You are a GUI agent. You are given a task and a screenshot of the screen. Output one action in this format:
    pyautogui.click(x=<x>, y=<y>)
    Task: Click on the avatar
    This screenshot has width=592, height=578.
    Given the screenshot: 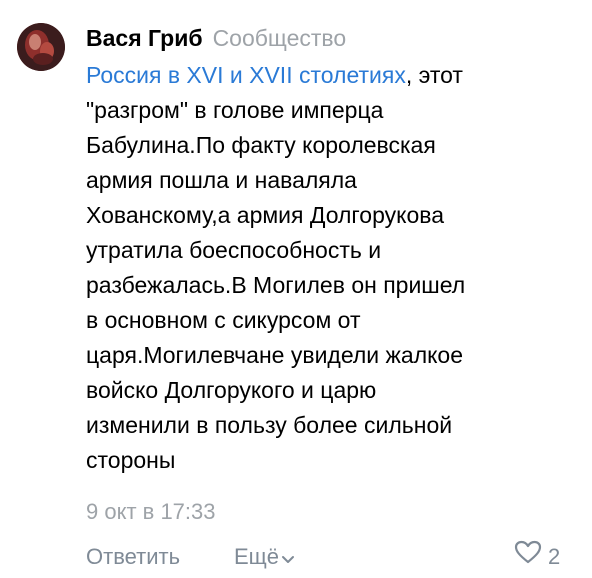 What is the action you would take?
    pyautogui.click(x=41, y=47)
    